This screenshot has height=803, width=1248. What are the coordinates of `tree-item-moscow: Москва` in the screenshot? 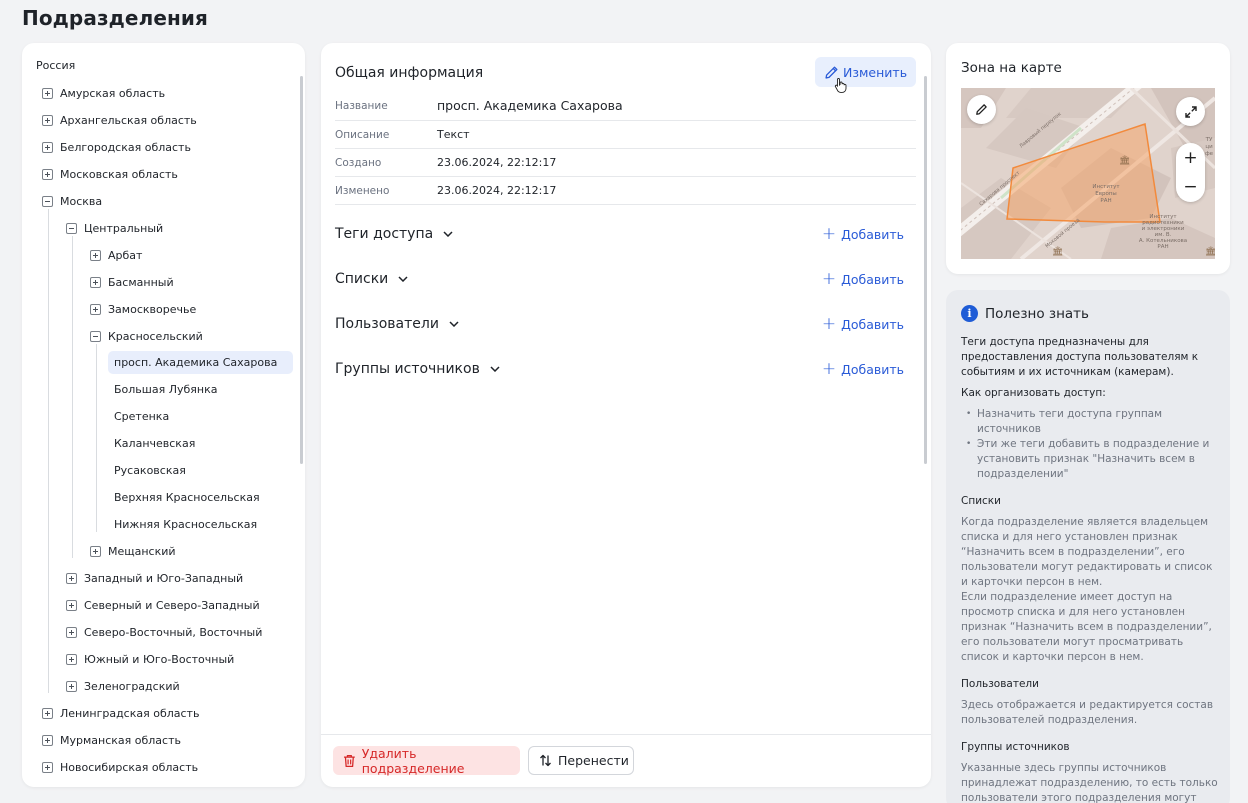 It's located at (72, 201).